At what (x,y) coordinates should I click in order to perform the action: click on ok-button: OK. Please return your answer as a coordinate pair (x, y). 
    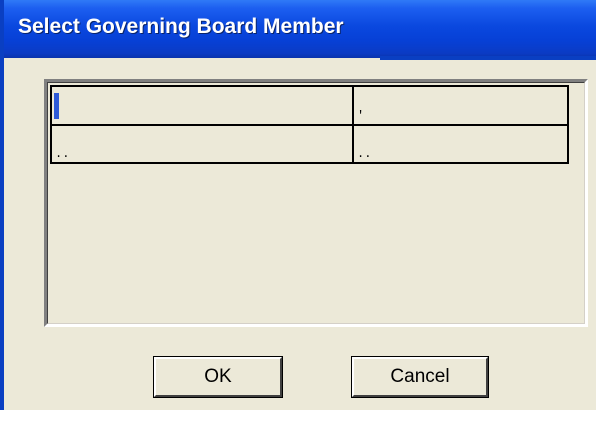
    Looking at the image, I should click on (218, 377).